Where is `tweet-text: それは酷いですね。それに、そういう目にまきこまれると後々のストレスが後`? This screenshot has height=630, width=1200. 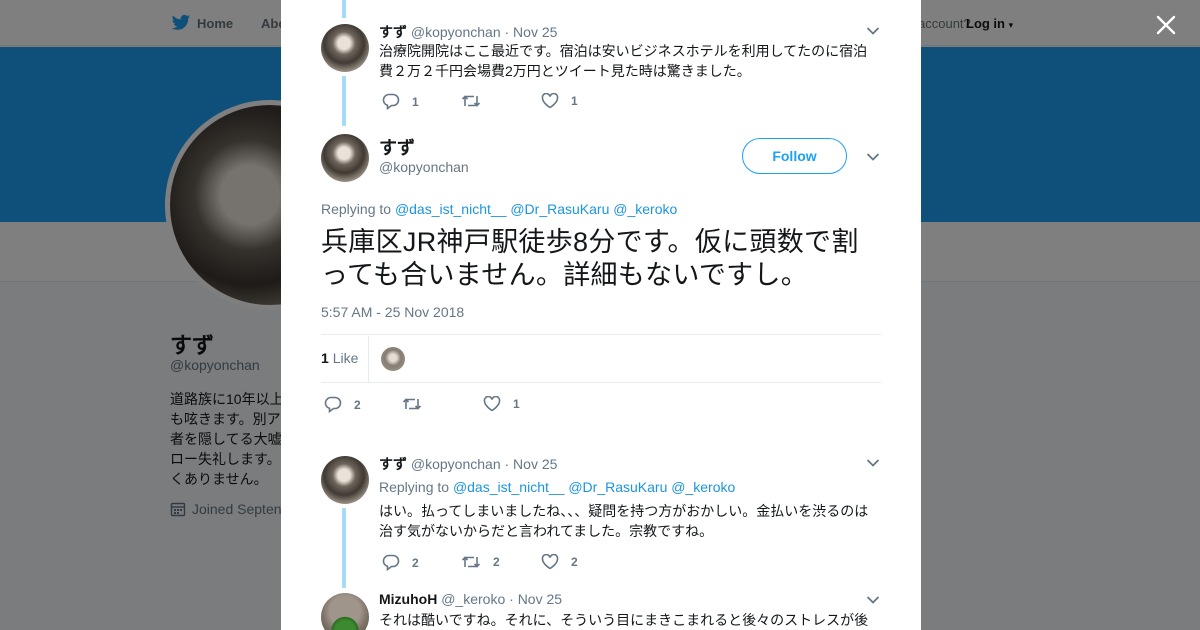
tweet-text: それは酷いですね。それに、そういう目にまきこまれると後々のストレスが後 is located at coordinates (624, 620).